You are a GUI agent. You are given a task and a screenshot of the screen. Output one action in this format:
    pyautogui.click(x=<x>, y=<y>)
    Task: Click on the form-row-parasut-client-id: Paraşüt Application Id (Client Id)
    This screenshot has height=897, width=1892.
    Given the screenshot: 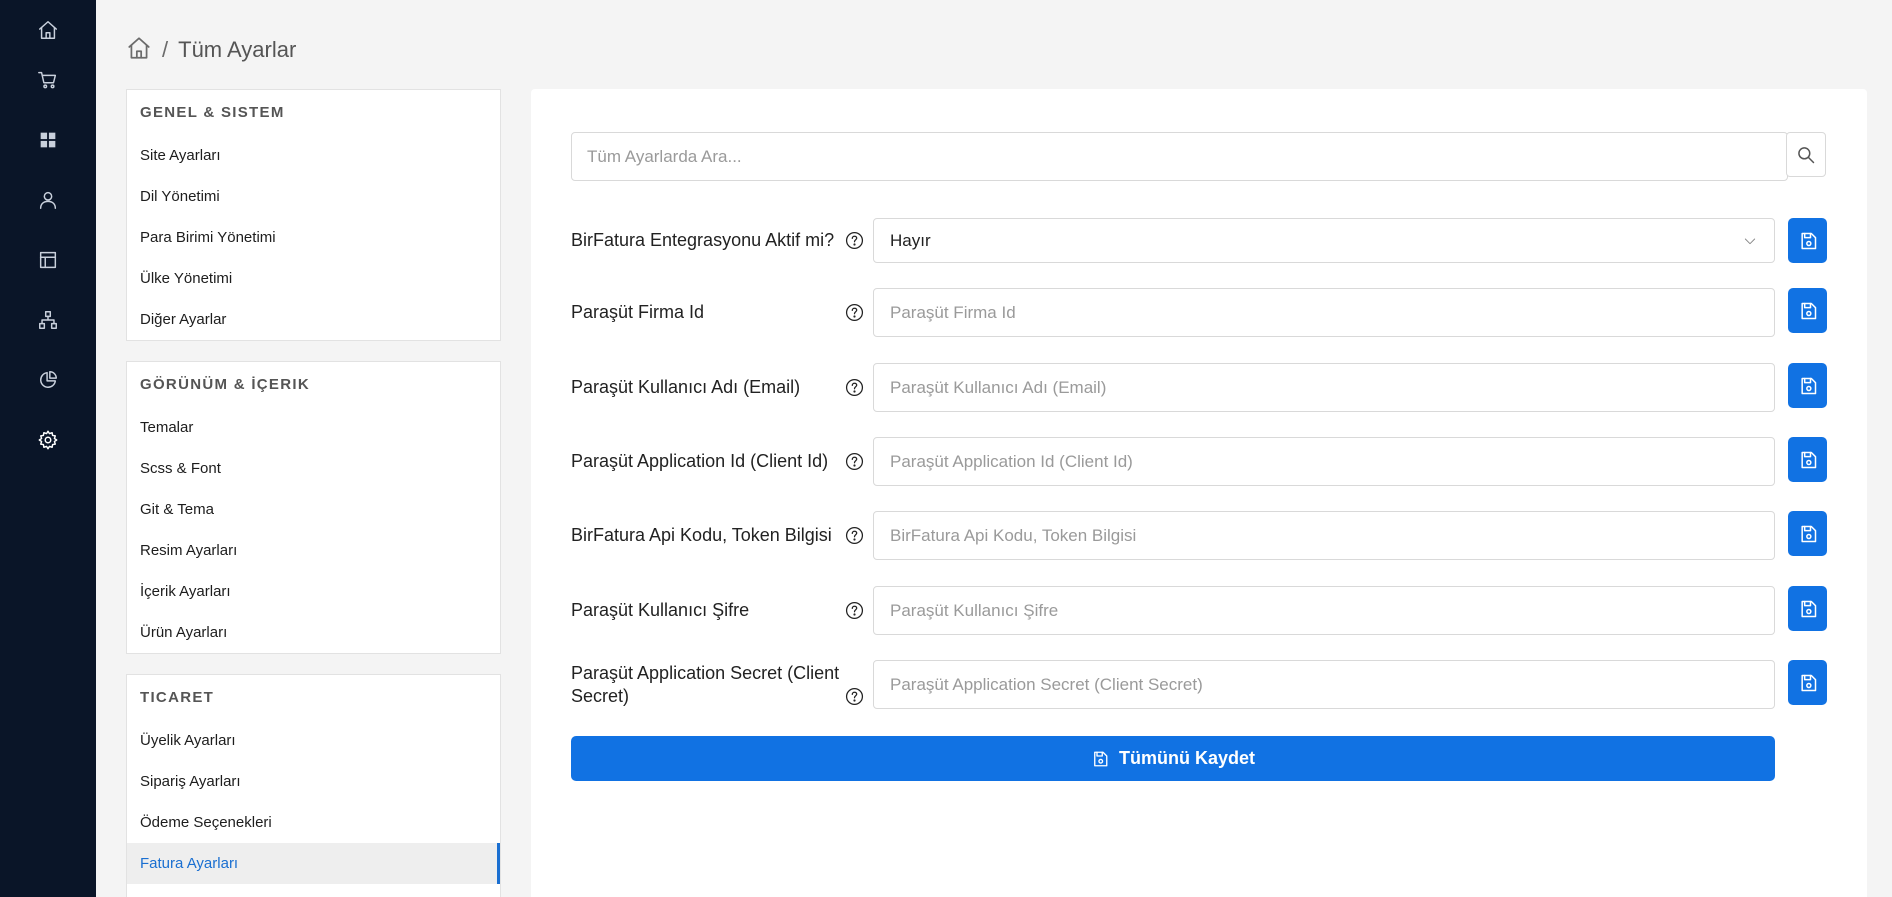 What is the action you would take?
    pyautogui.click(x=1199, y=461)
    